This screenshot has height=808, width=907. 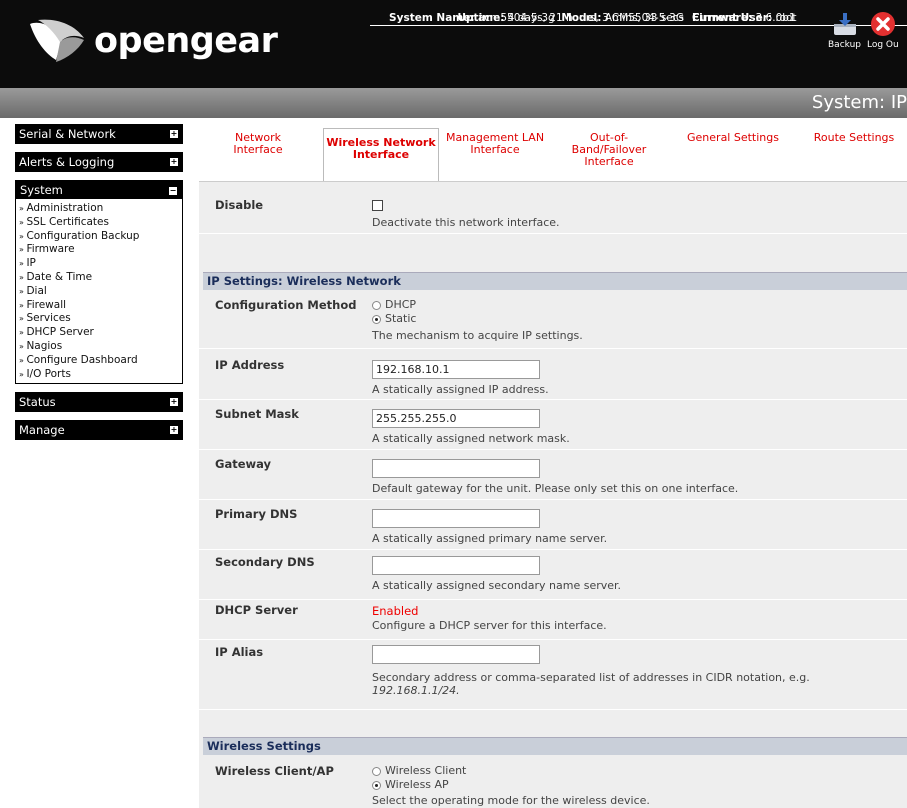 What do you see at coordinates (844, 24) in the screenshot?
I see `backup-icon` at bounding box center [844, 24].